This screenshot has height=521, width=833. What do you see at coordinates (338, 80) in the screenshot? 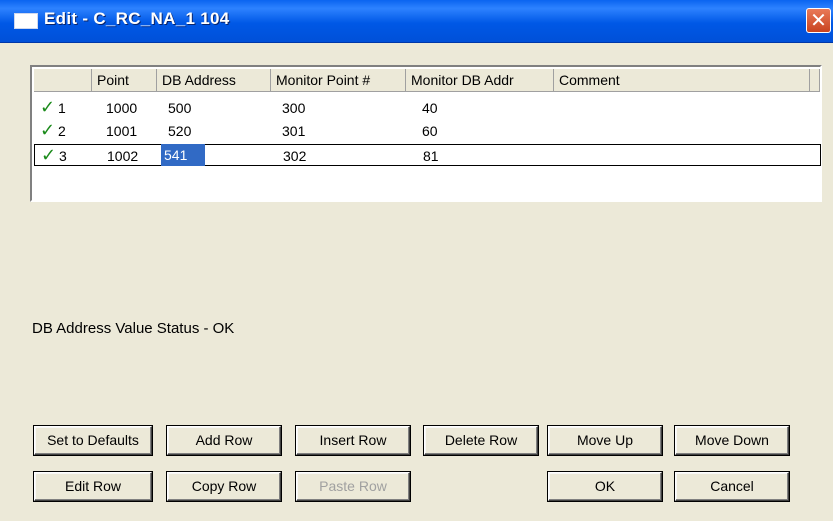
I see `column-header-monitor-point: Monitor Point #` at bounding box center [338, 80].